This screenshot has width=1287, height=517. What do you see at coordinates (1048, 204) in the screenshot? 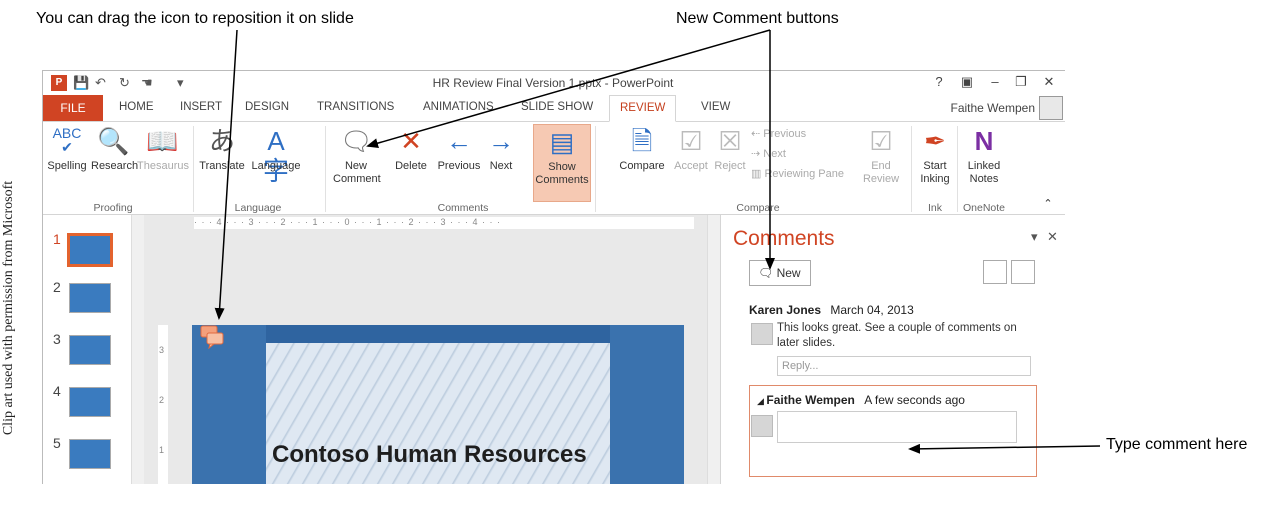
I see `collapse-ribbon-icon: ⌃` at bounding box center [1048, 204].